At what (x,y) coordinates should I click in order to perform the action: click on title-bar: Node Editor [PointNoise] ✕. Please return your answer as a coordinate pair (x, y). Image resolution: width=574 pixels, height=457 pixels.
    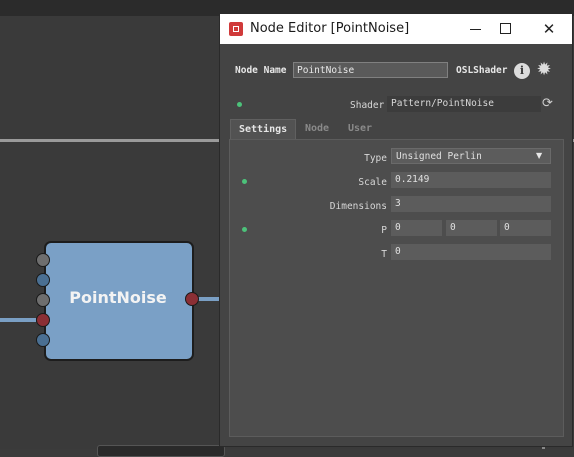
    Looking at the image, I should click on (396, 29).